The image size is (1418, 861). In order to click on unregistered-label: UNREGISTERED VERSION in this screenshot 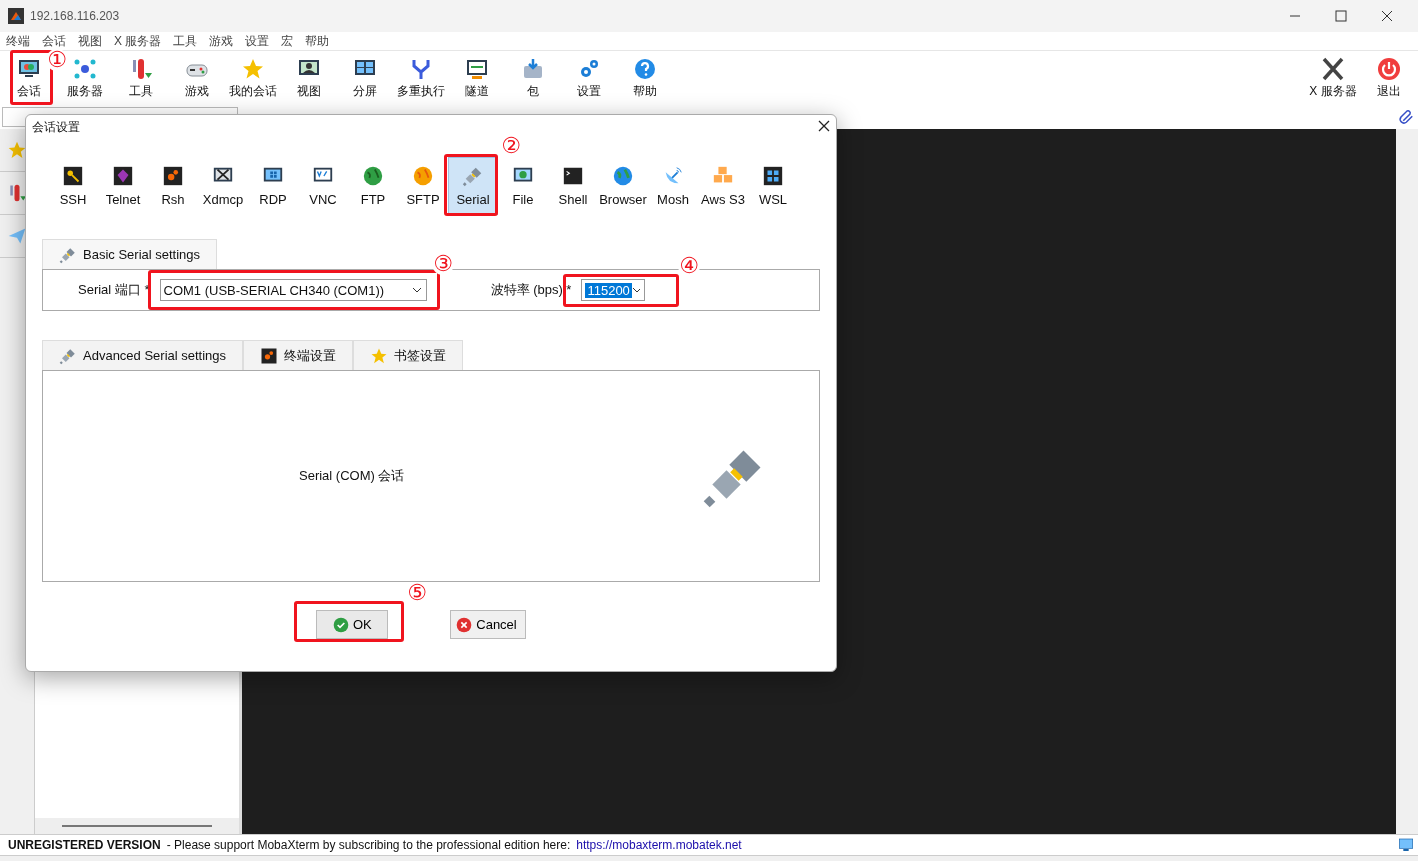, I will do `click(84, 845)`.